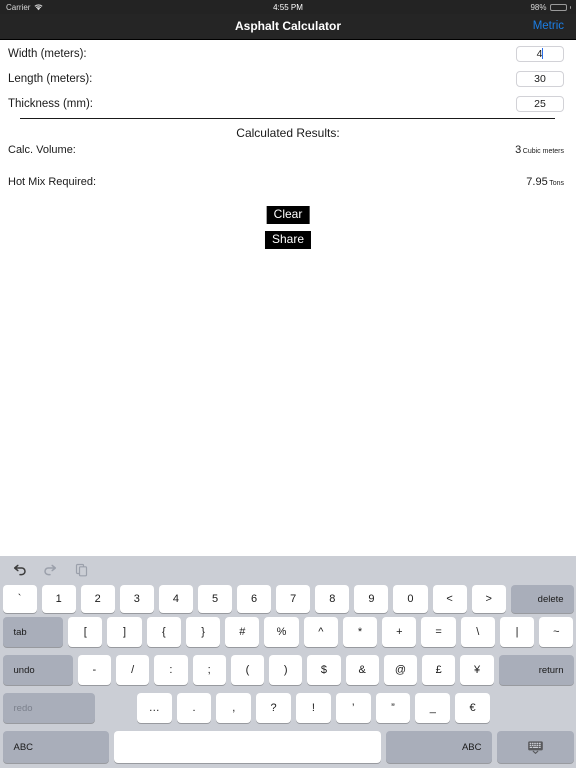 This screenshot has width=576, height=768. What do you see at coordinates (360, 632) in the screenshot?
I see `key-asterisk: *` at bounding box center [360, 632].